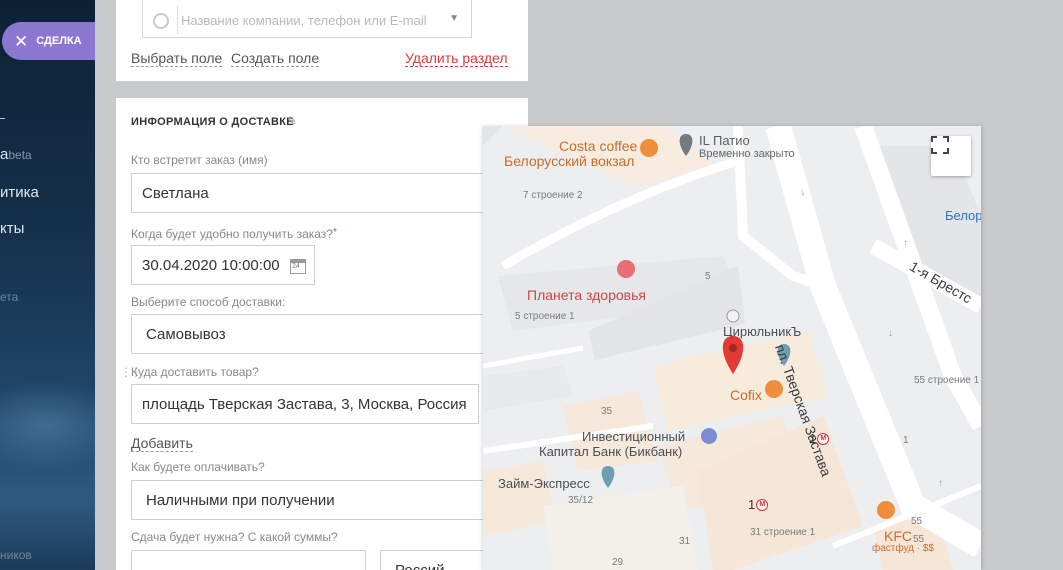  Describe the element at coordinates (708, 276) in the screenshot. I see `map-label-num: 5` at that location.